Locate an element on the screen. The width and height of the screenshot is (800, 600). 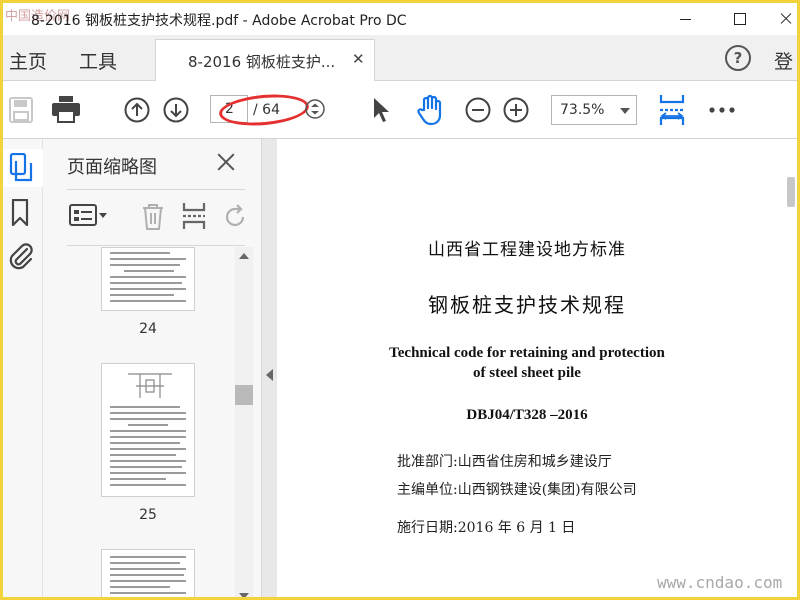
tab-bar: 主页 工具 8-2016 钢板桩支护... ✕ ? 登 is located at coordinates (400, 58).